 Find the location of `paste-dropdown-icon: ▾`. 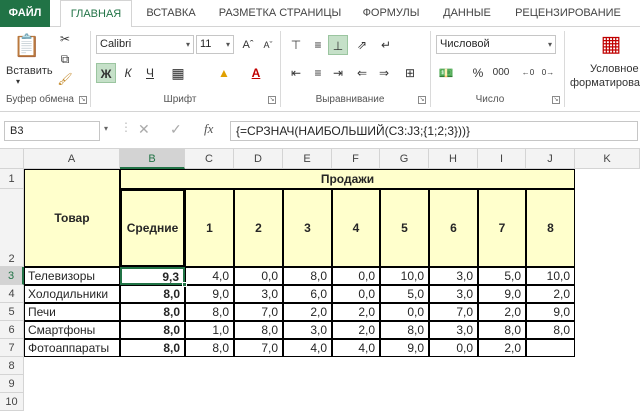

paste-dropdown-icon: ▾ is located at coordinates (18, 81).